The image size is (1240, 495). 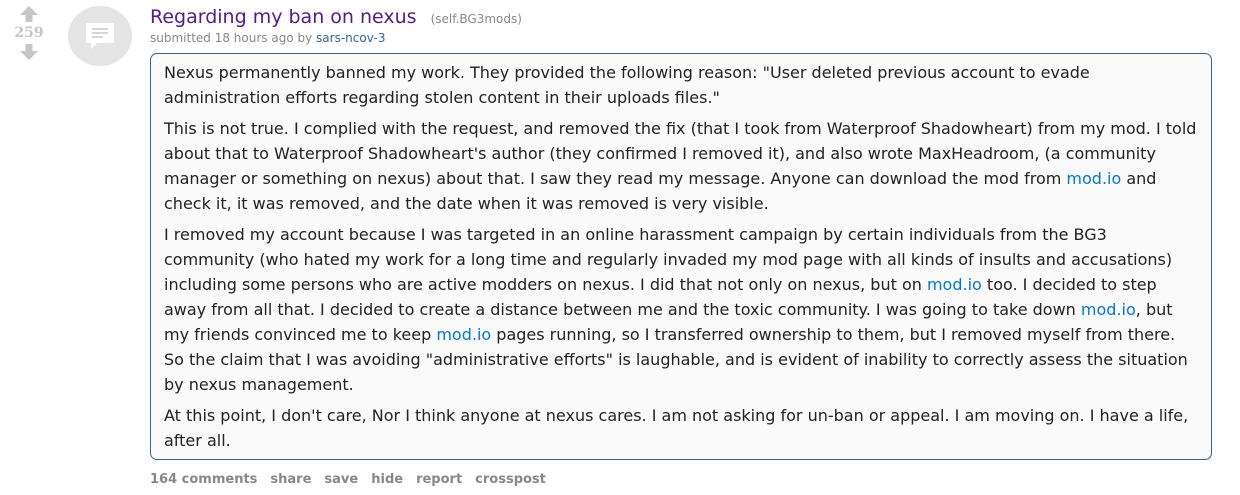 What do you see at coordinates (29, 52) in the screenshot?
I see `downvote-arrow-icon` at bounding box center [29, 52].